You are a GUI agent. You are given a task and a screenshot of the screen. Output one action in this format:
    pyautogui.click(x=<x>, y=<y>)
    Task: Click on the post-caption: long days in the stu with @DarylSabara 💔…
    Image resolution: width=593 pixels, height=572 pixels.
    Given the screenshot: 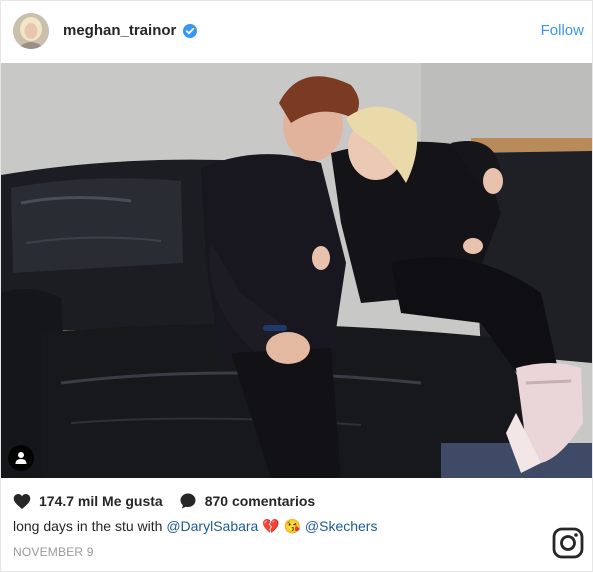 What is the action you would take?
    pyautogui.click(x=195, y=526)
    